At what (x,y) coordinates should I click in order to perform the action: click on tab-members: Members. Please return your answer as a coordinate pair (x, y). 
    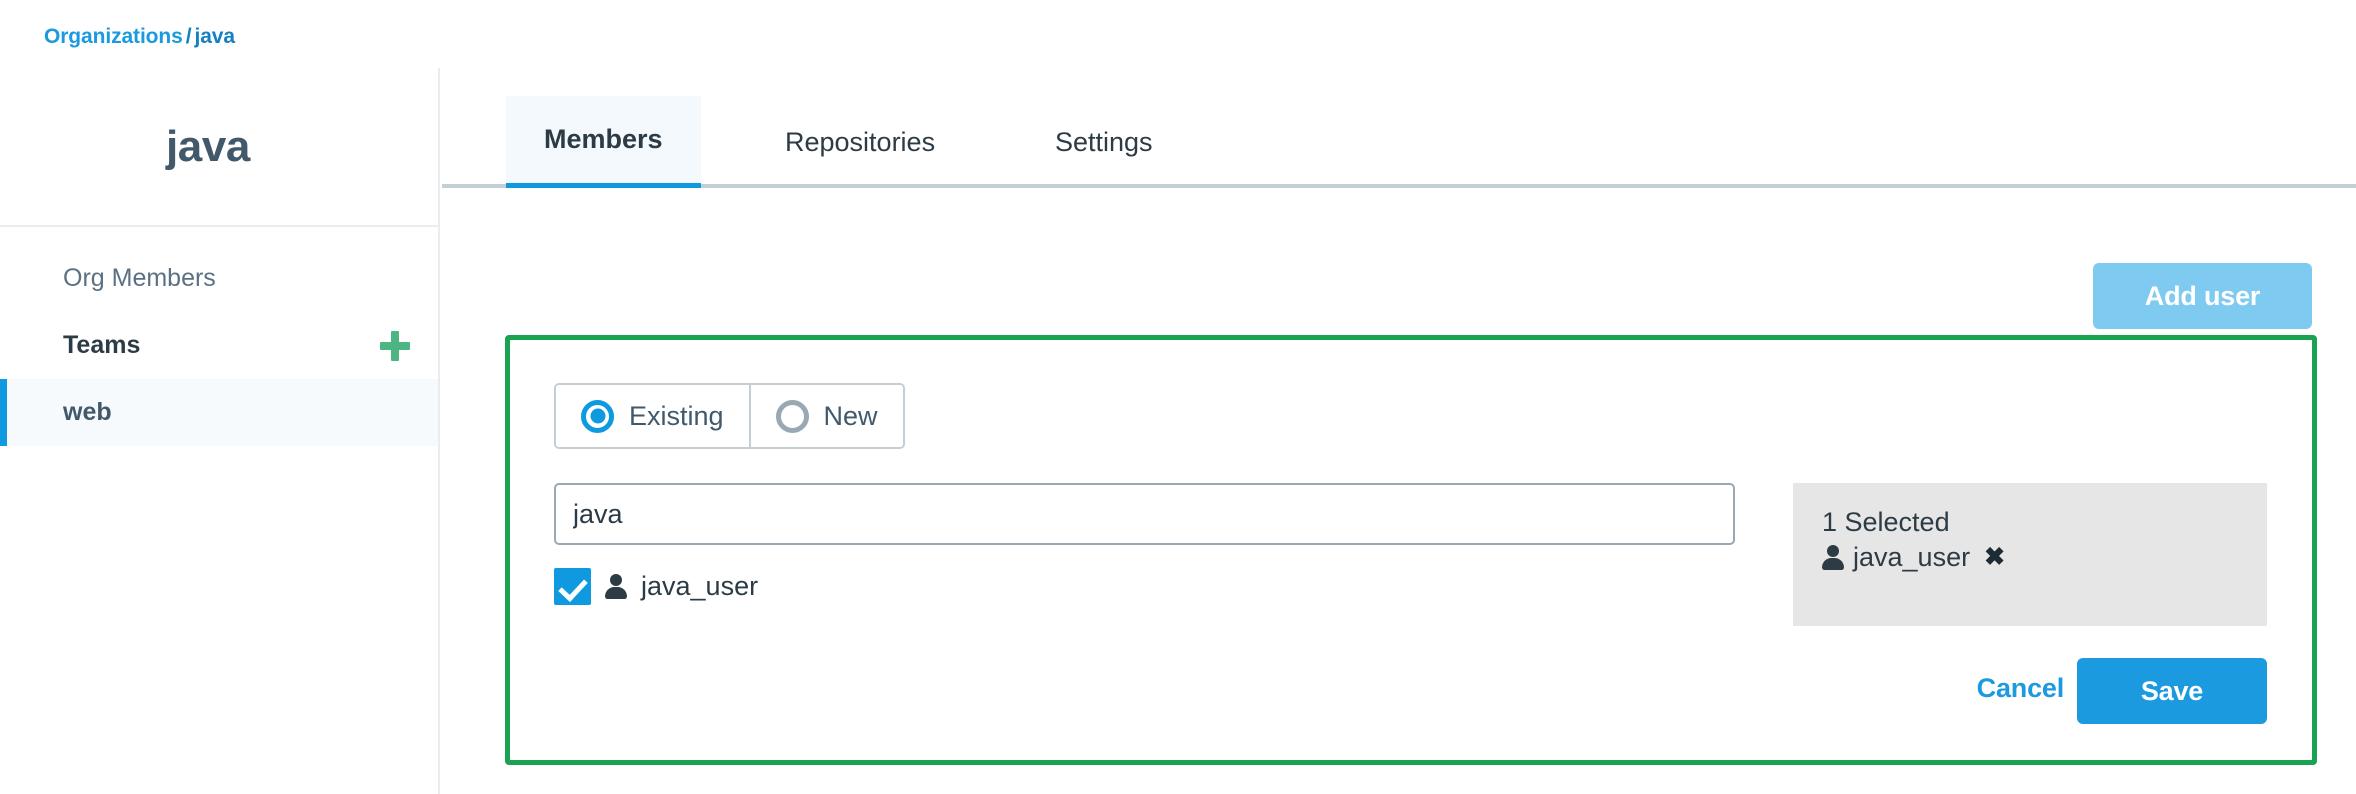
    Looking at the image, I should click on (603, 142).